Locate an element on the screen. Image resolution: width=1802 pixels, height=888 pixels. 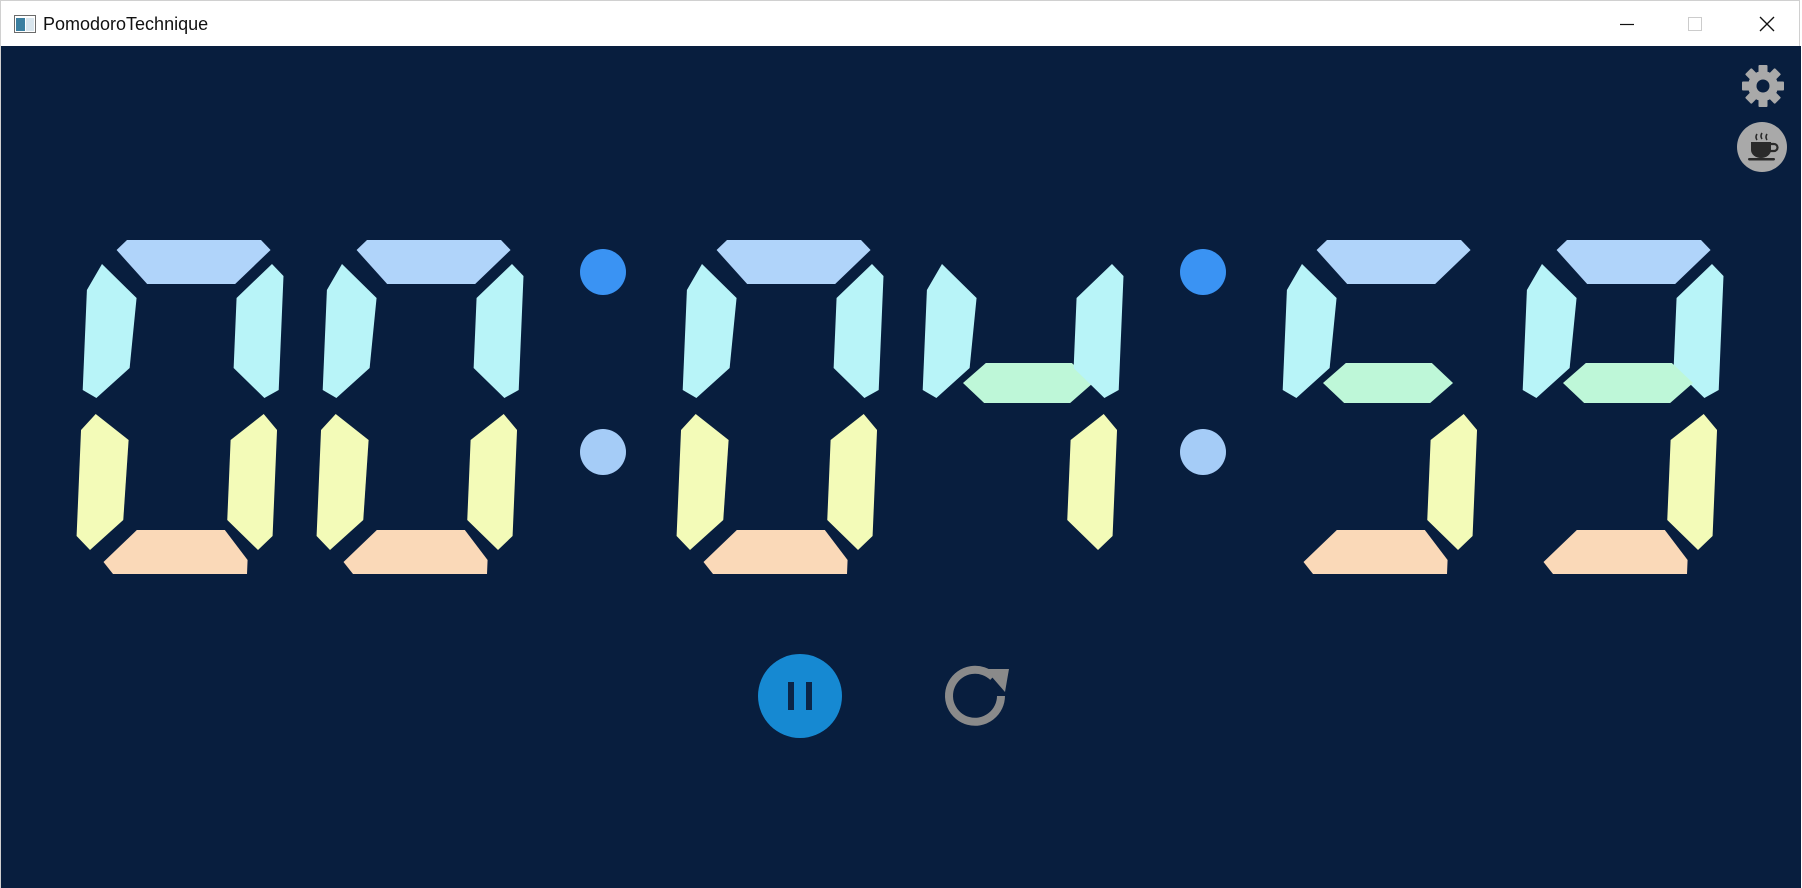
close-button is located at coordinates (1767, 24).